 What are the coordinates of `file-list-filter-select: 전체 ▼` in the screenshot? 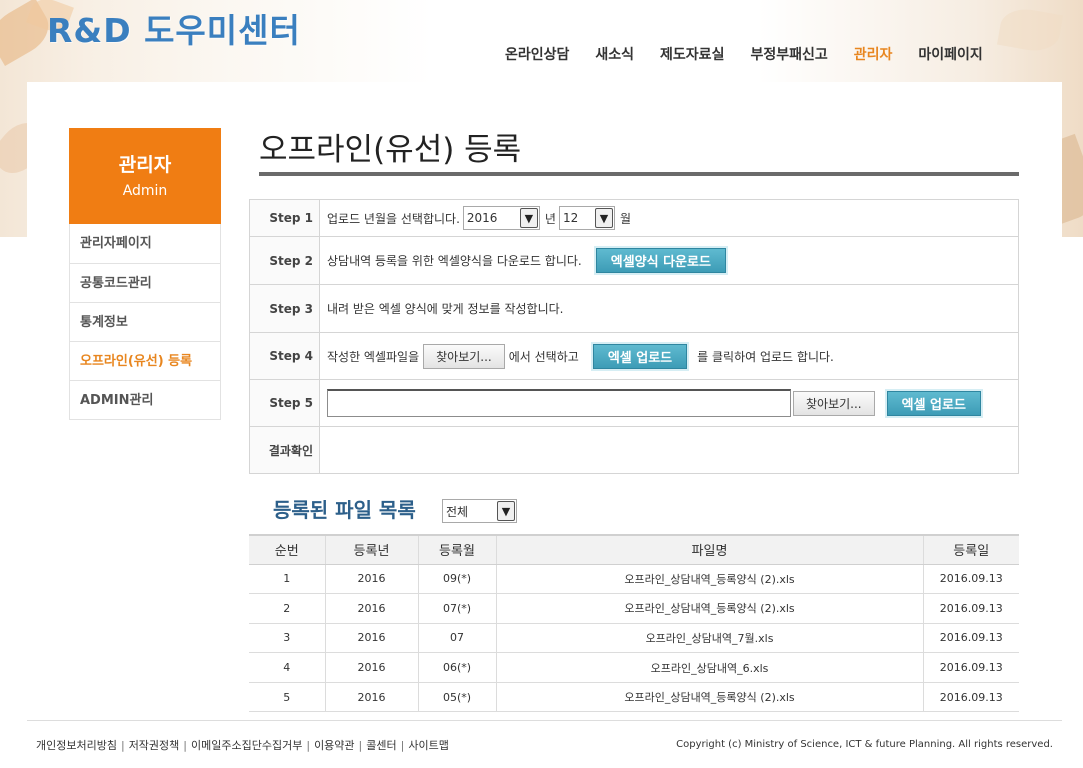 It's located at (479, 511).